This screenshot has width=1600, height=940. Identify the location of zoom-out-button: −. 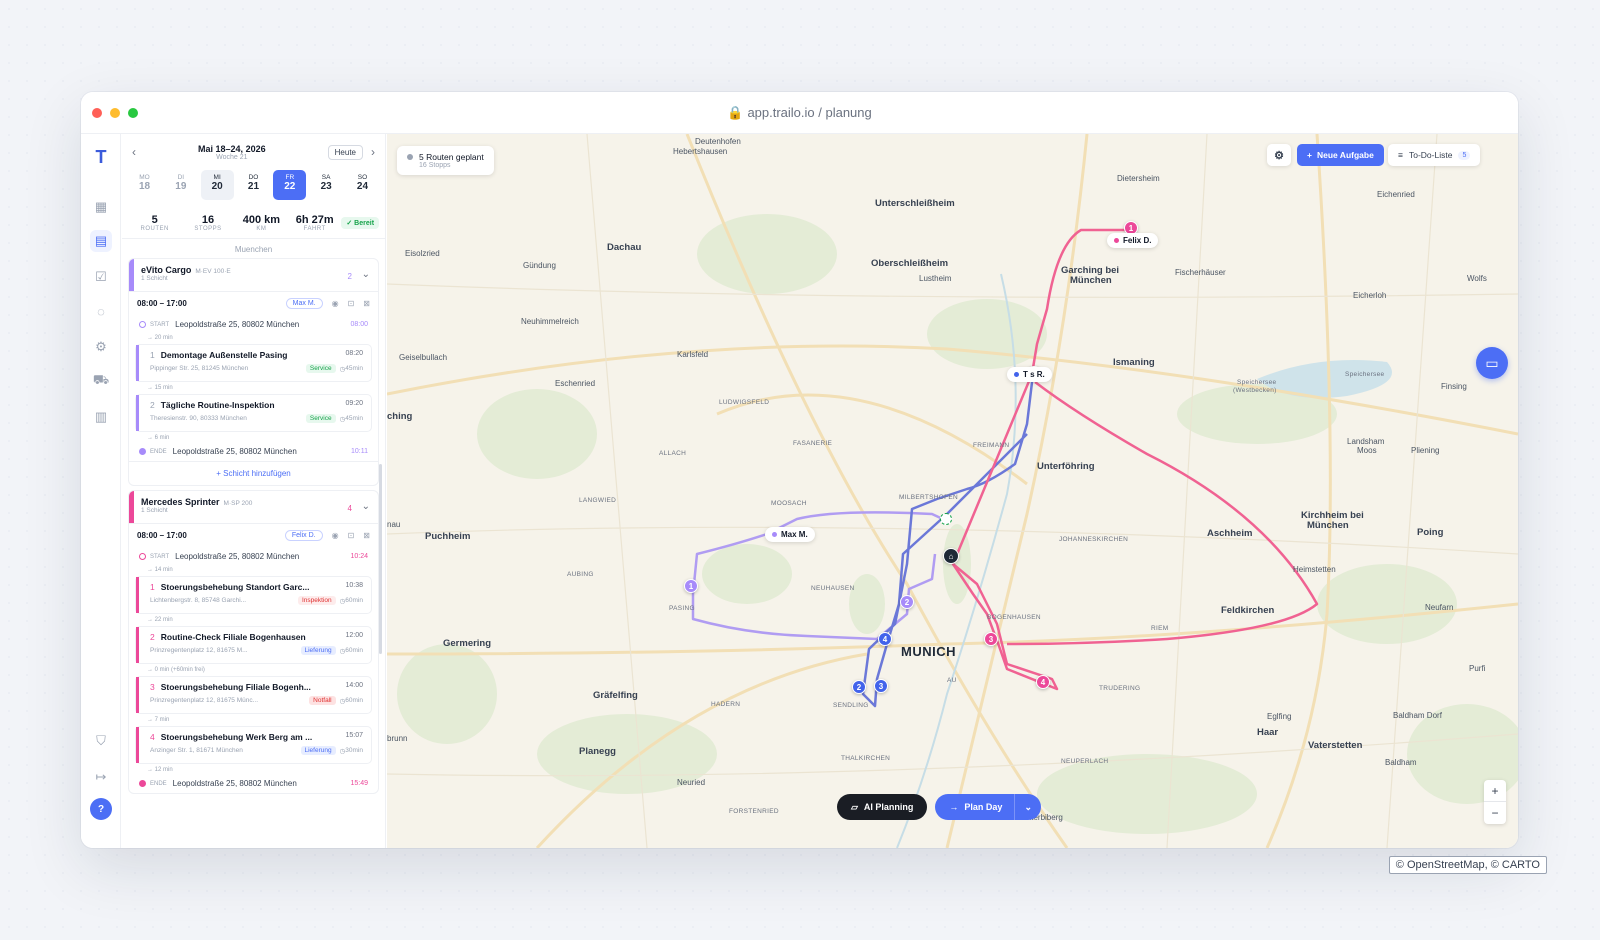
(1495, 813).